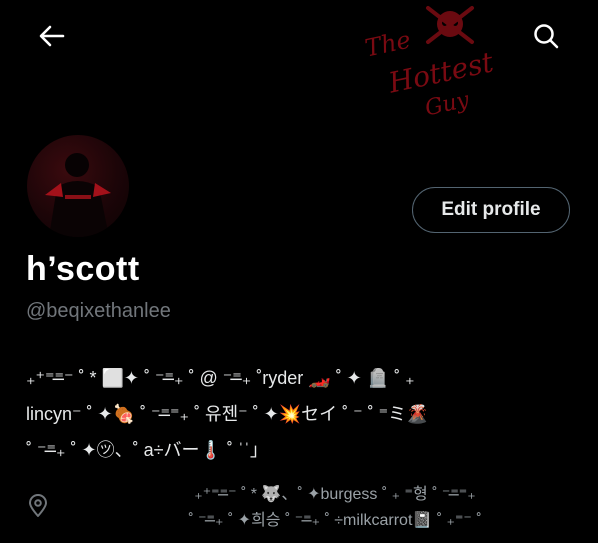 This screenshot has height=543, width=598. Describe the element at coordinates (78, 195) in the screenshot. I see `avatar-figure` at that location.